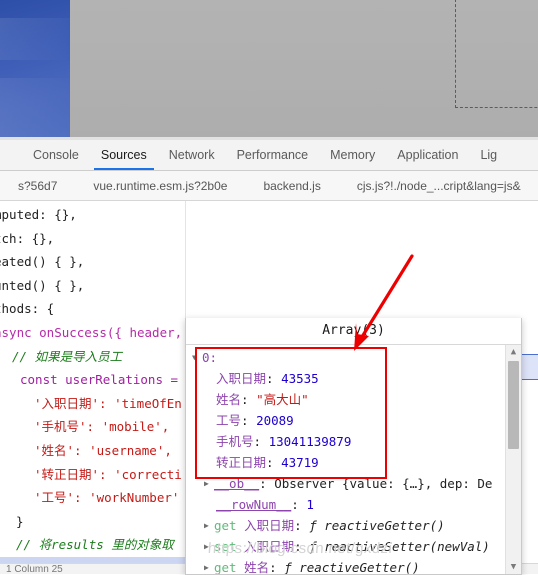 This screenshot has width=538, height=575. I want to click on property-row: 转正日期: 43719, so click(353, 462).